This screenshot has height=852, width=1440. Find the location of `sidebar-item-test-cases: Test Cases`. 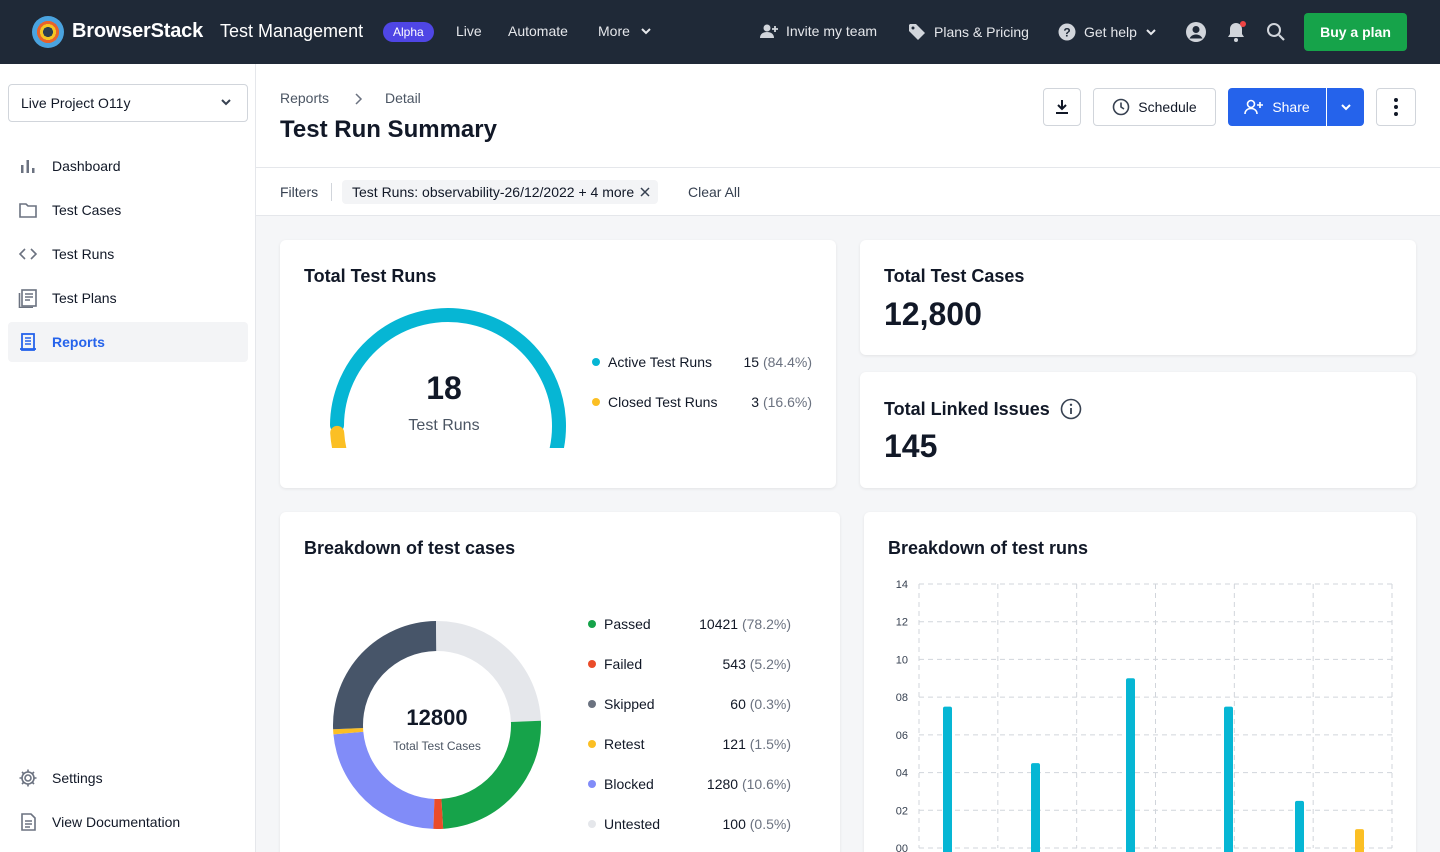

sidebar-item-test-cases: Test Cases is located at coordinates (128, 210).